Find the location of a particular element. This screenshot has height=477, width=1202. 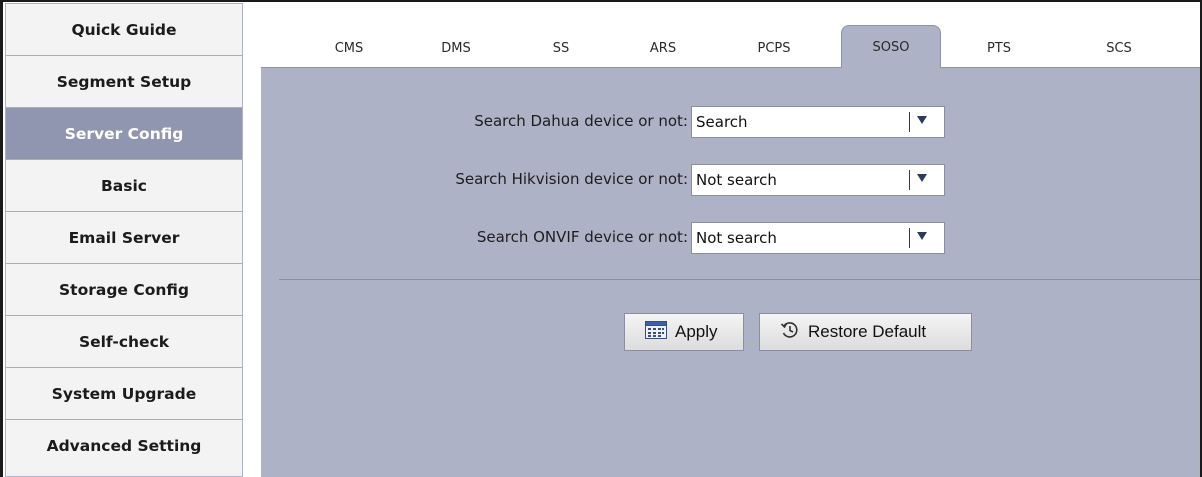

search-onvif-label: Search ONVIF device or not: is located at coordinates (582, 237).